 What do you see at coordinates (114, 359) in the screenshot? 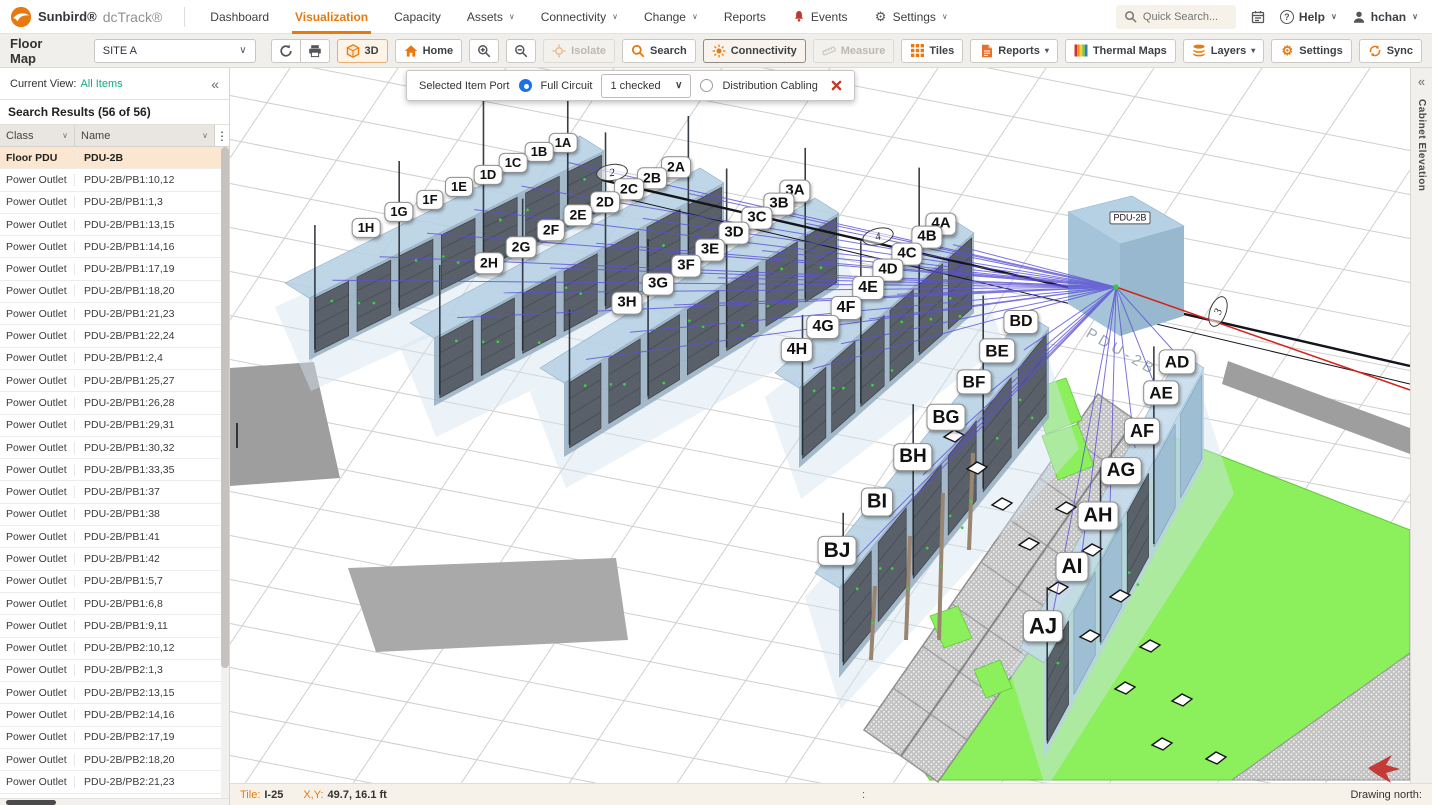
I see `table-row: Power Outlet PDU-2B/PB1:2,4` at bounding box center [114, 359].